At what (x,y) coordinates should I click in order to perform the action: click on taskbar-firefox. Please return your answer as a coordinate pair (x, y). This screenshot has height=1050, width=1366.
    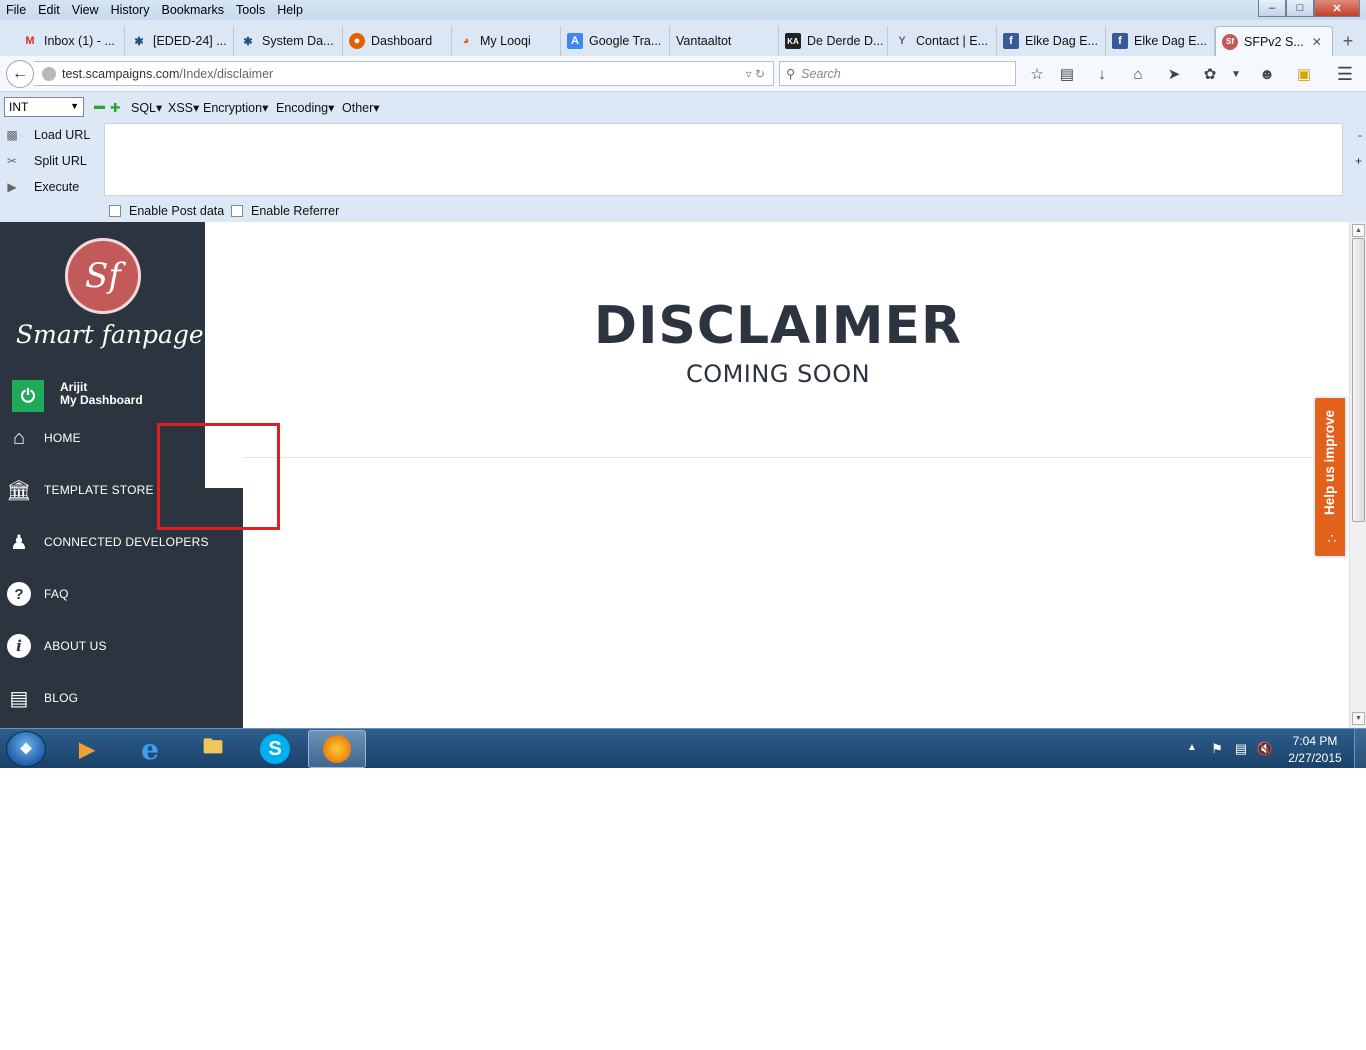
    Looking at the image, I should click on (337, 749).